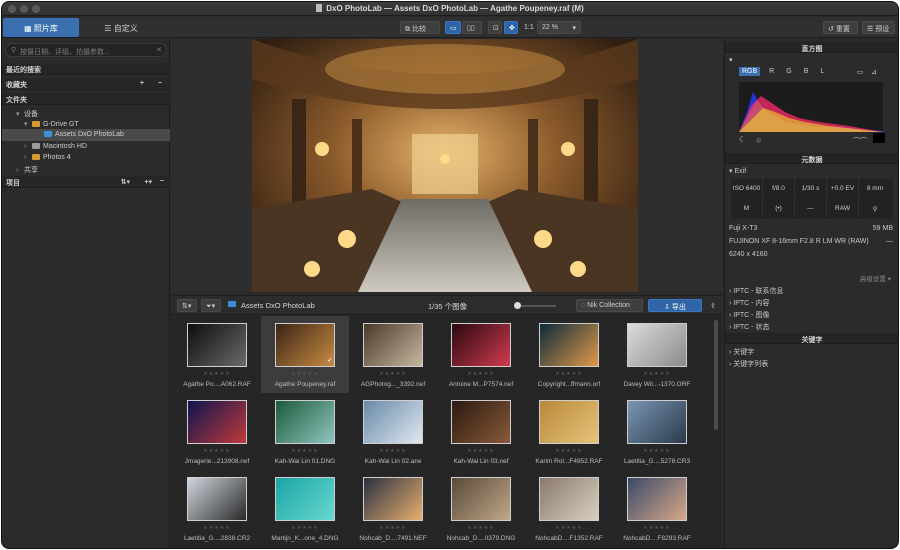 This screenshot has height=550, width=900. What do you see at coordinates (211, 305) in the screenshot?
I see `filter-button: ⏷▾` at bounding box center [211, 305].